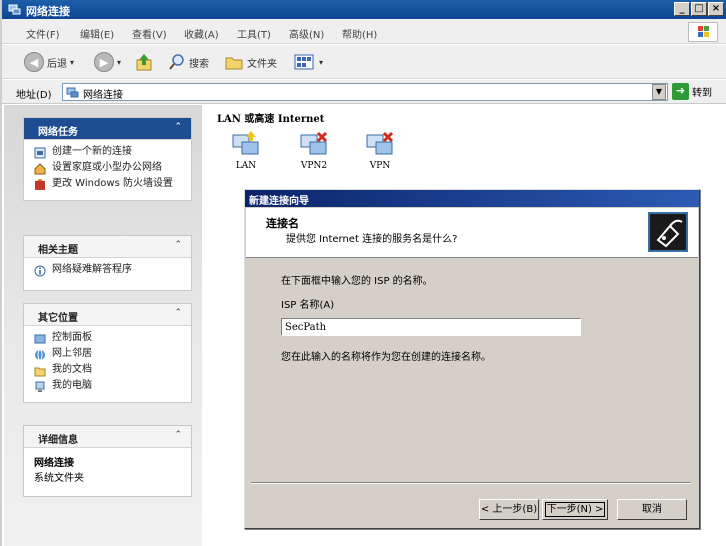 This screenshot has width=726, height=546. I want to click on address-bar: 地址(D) 网络连接 ▼ ➜ 转到, so click(364, 92).